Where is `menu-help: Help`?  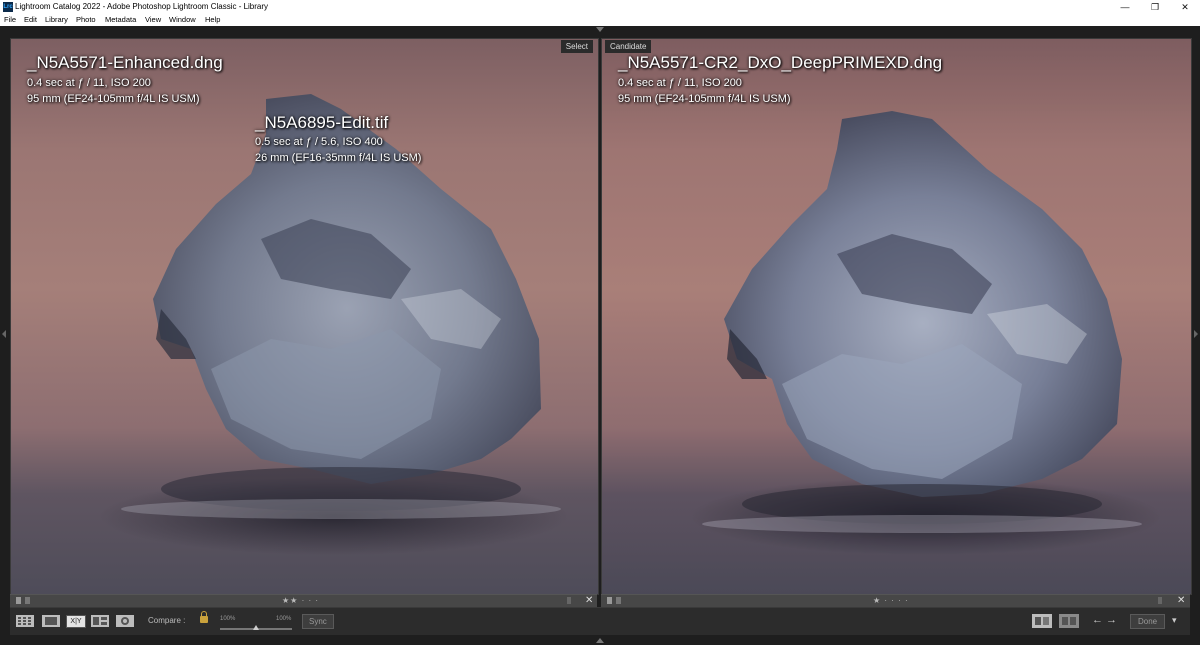
menu-help: Help is located at coordinates (212, 20).